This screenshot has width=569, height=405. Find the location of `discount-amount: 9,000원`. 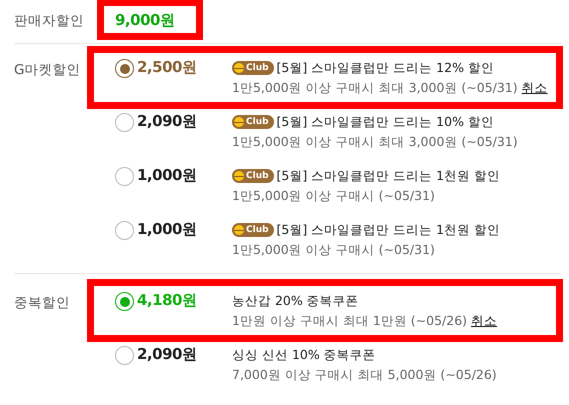

discount-amount: 9,000원 is located at coordinates (144, 20).